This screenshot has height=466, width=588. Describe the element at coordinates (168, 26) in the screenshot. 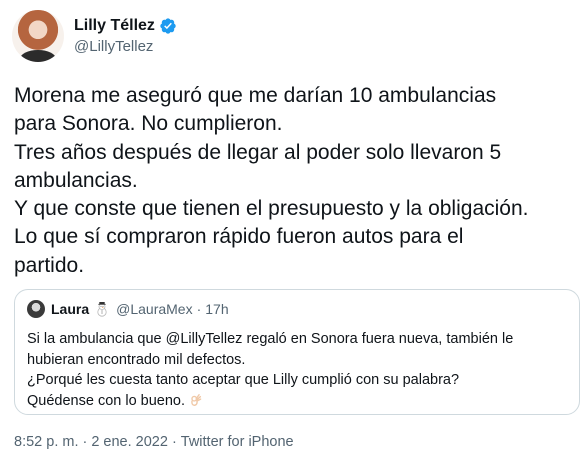

I see `verified-badge-icon` at that location.